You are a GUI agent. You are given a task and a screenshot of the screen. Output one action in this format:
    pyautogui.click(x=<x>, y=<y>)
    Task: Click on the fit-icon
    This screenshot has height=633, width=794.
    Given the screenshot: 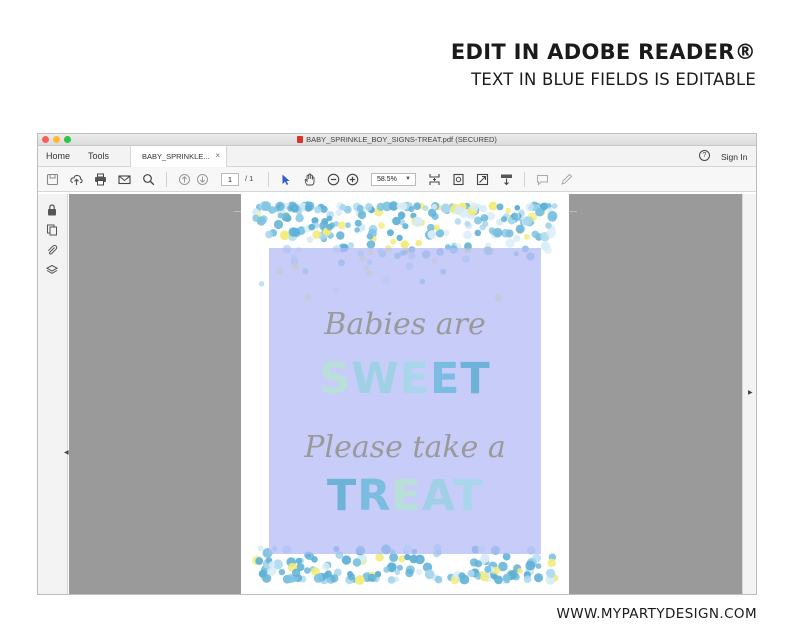 What is the action you would take?
    pyautogui.click(x=482, y=179)
    